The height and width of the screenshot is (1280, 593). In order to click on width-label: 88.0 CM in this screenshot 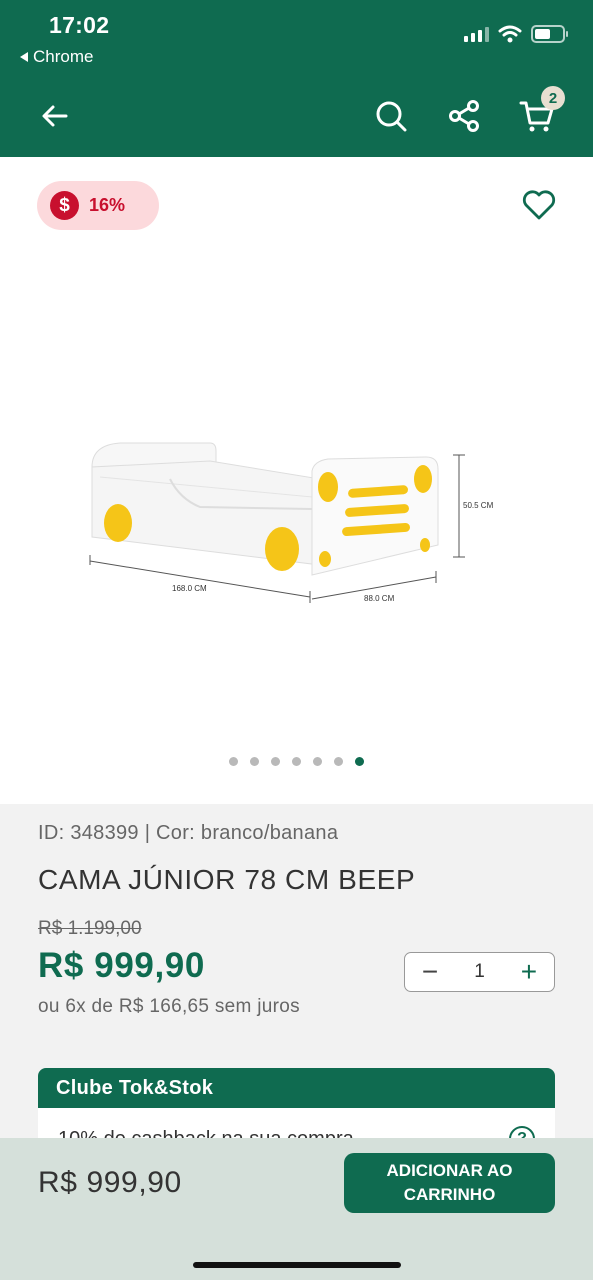, I will do `click(379, 598)`.